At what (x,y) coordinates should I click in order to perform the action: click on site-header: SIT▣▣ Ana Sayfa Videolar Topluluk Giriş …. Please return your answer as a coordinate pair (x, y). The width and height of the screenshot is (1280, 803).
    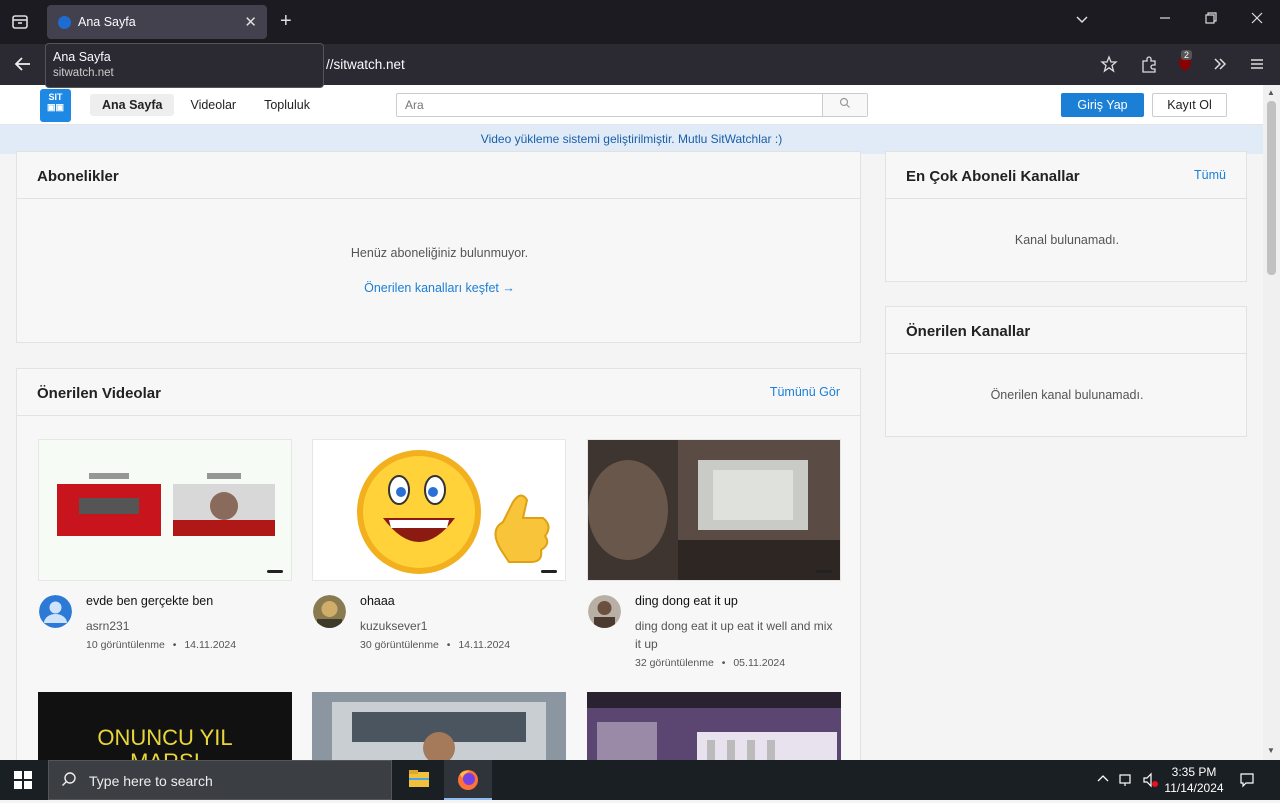
    Looking at the image, I should click on (631, 105).